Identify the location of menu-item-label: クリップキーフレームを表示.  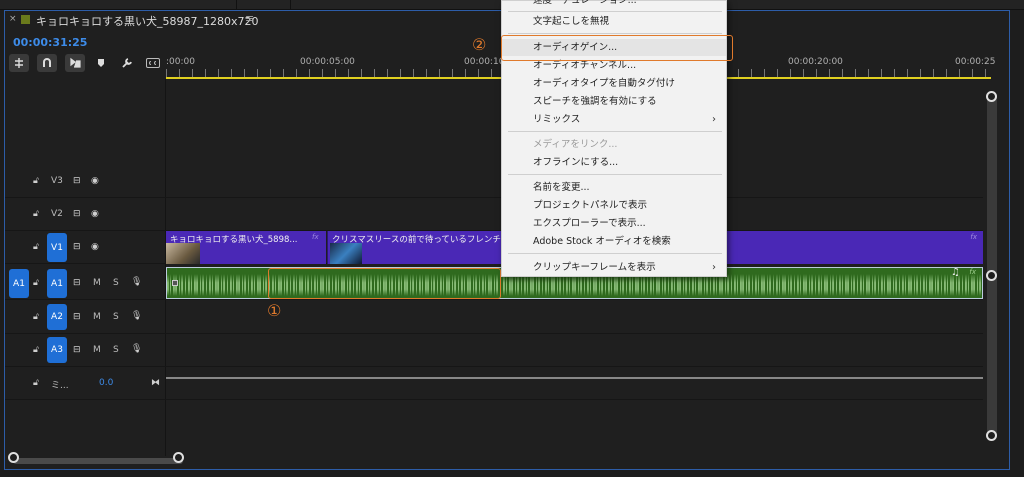
(594, 267).